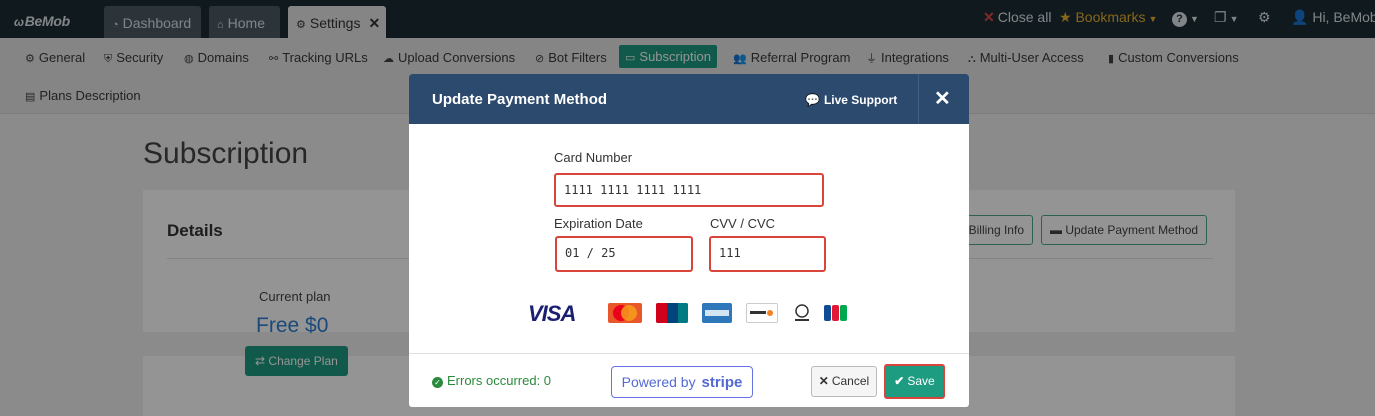  I want to click on discover-logo, so click(762, 313).